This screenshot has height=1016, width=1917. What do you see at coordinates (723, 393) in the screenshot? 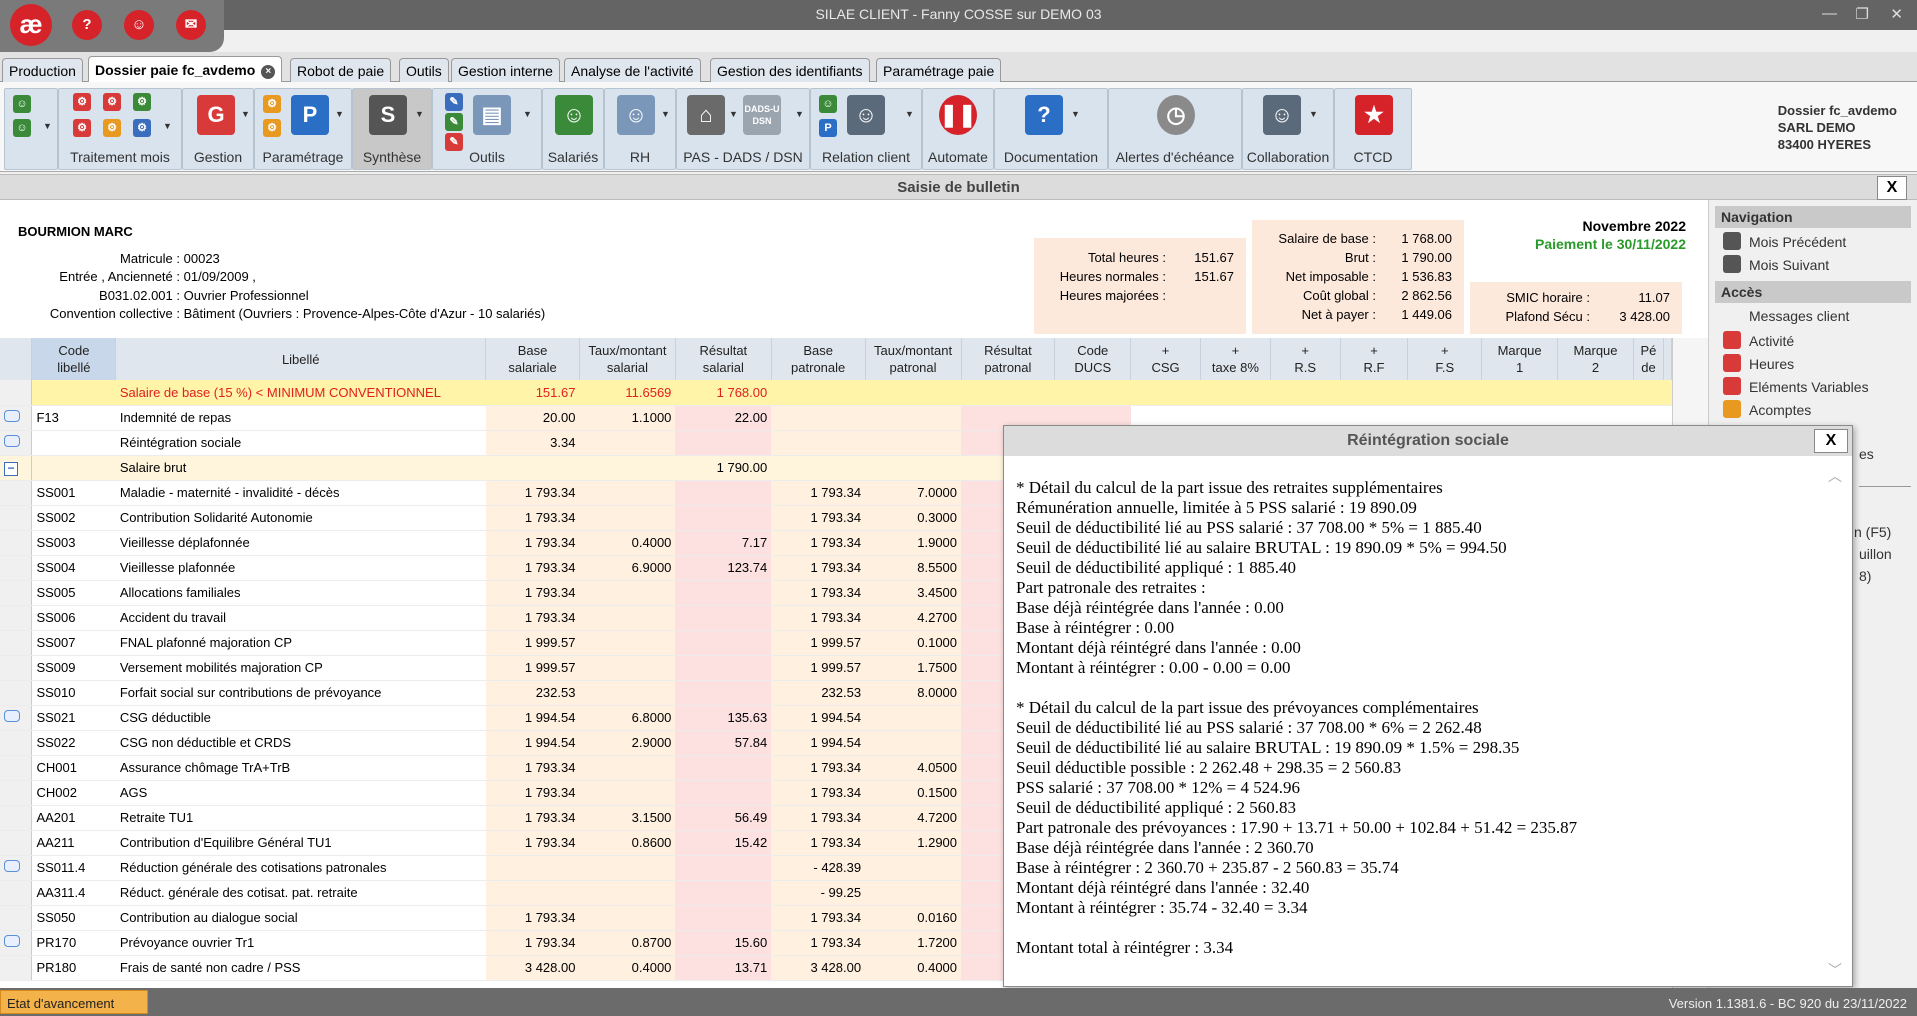
I see `cell-rs: 1 768.00` at bounding box center [723, 393].